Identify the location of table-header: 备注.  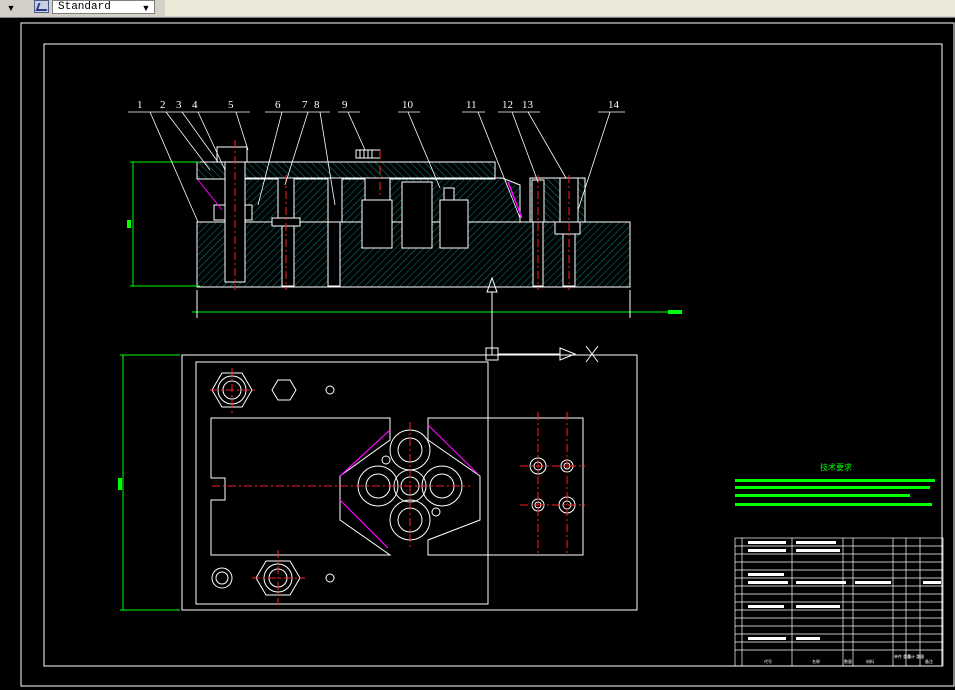
(929, 661).